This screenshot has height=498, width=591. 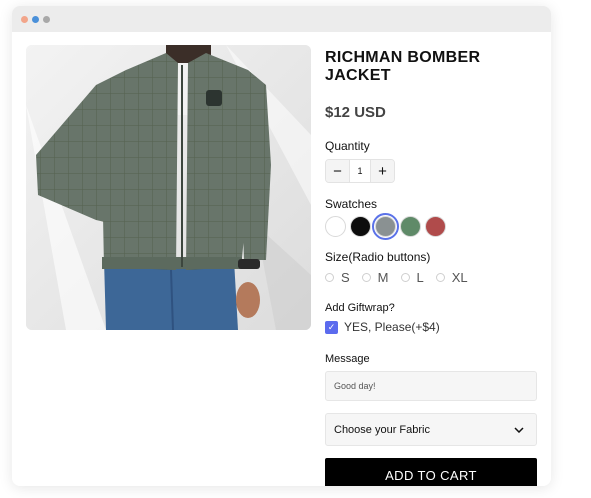 I want to click on add-to-cart-button: ADD TO CART, so click(x=431, y=472).